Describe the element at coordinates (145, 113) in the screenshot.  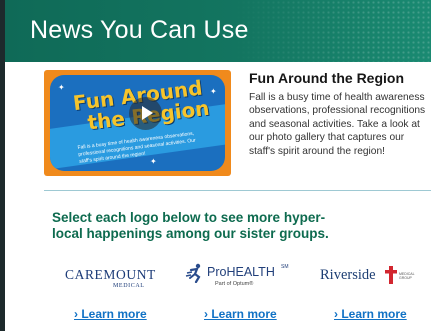
I see `play-icon` at that location.